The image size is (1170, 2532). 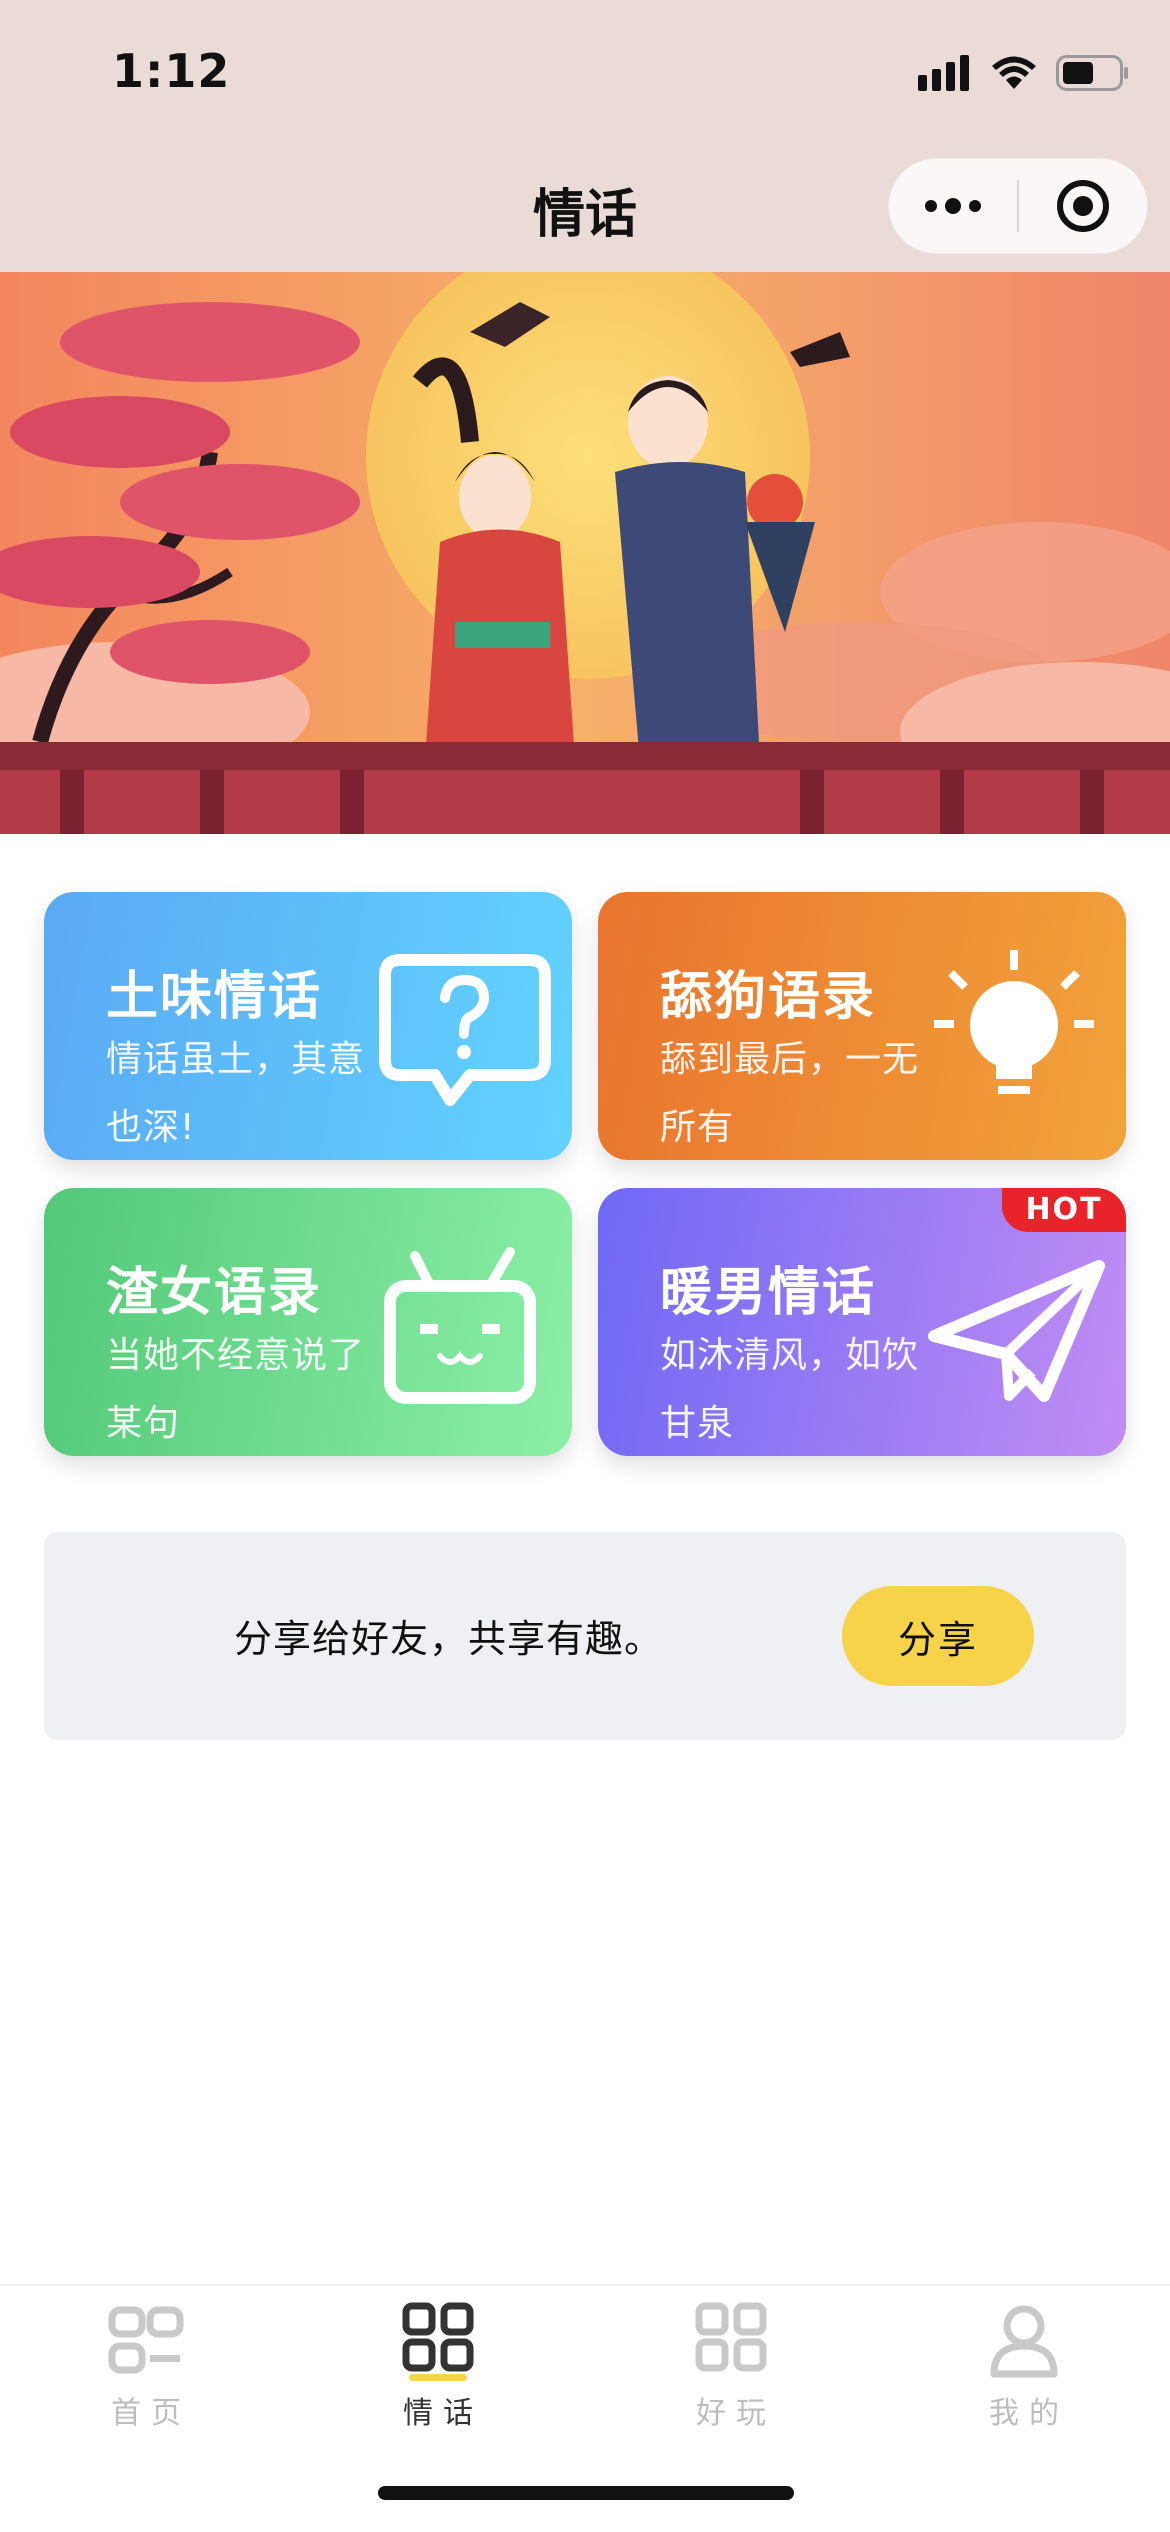 What do you see at coordinates (214, 1293) in the screenshot?
I see `card-title: 渣女语录` at bounding box center [214, 1293].